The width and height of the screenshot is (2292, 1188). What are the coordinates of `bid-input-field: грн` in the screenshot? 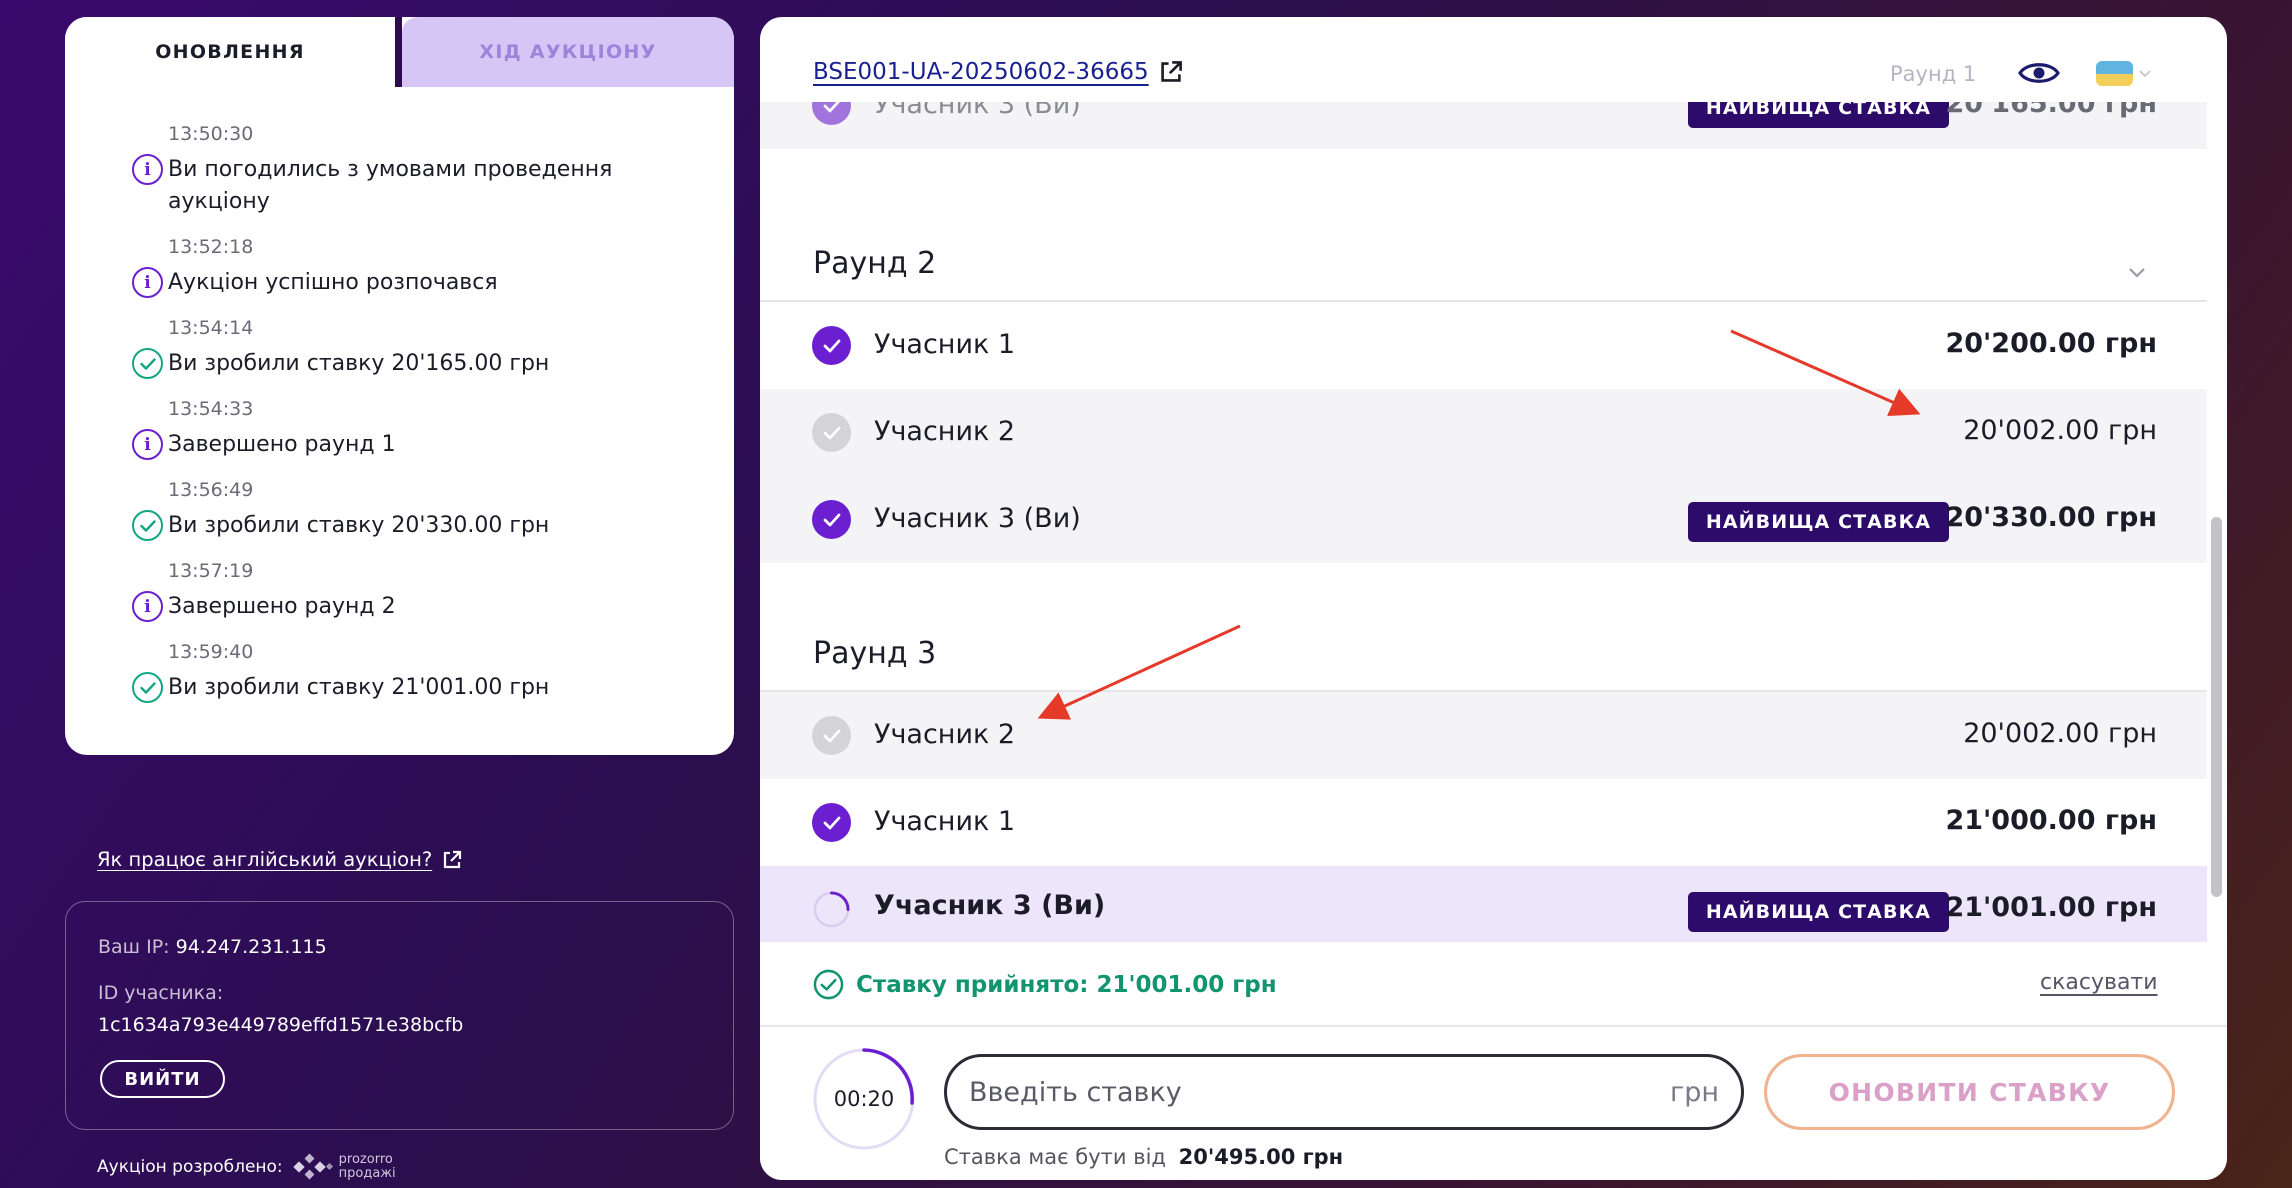 It's located at (1344, 1092).